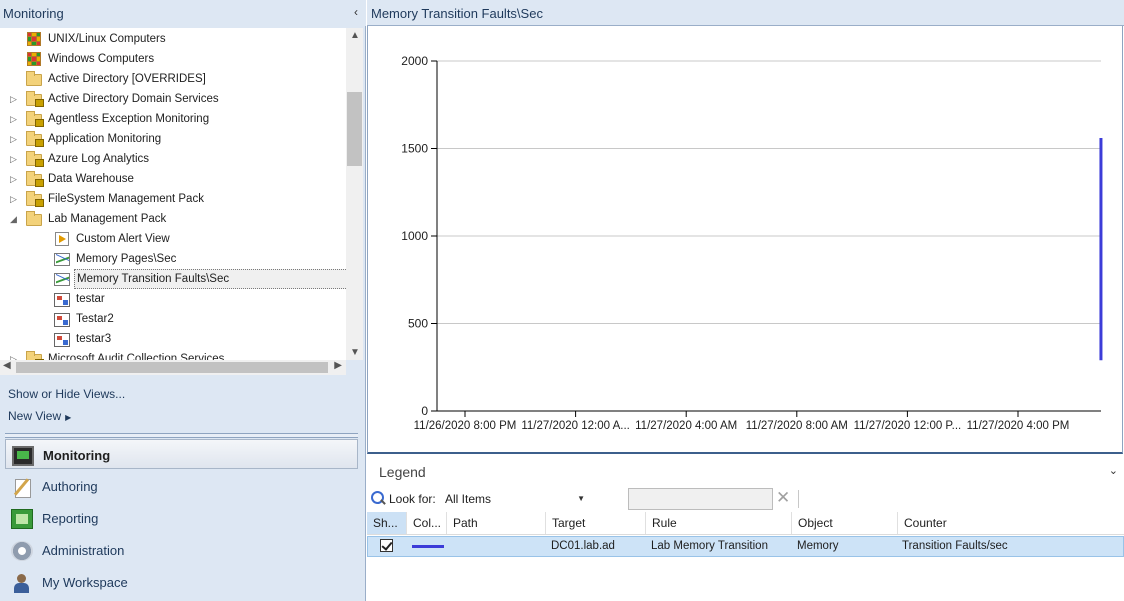 This screenshot has height=601, width=1124. Describe the element at coordinates (126, 259) in the screenshot. I see `tree-item-label: Memory Pages\Sec` at that location.